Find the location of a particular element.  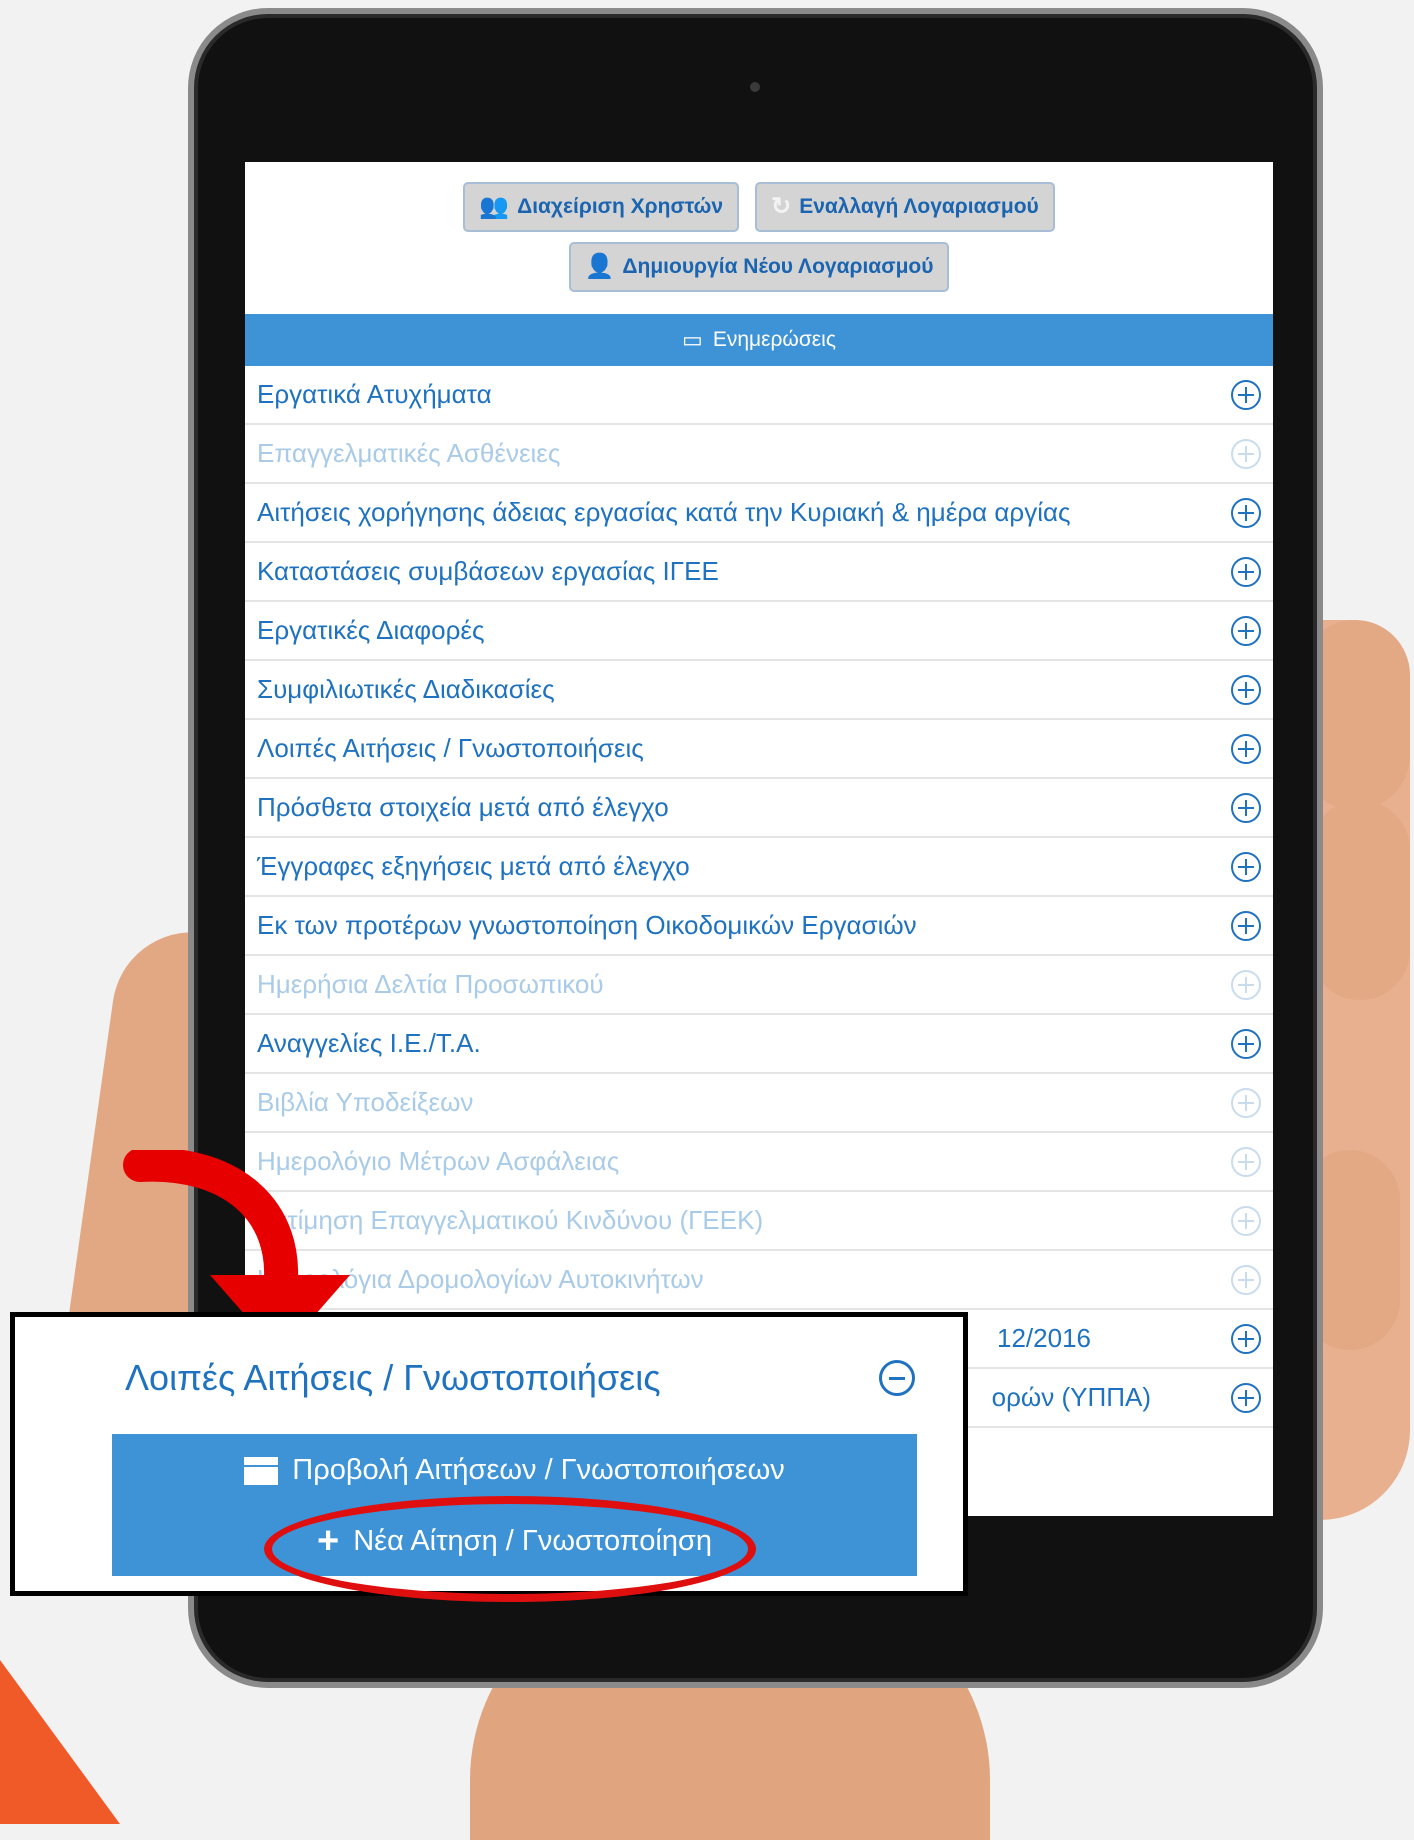

switch-account-label: Εναλλαγή Λογαριασμού is located at coordinates (919, 206).